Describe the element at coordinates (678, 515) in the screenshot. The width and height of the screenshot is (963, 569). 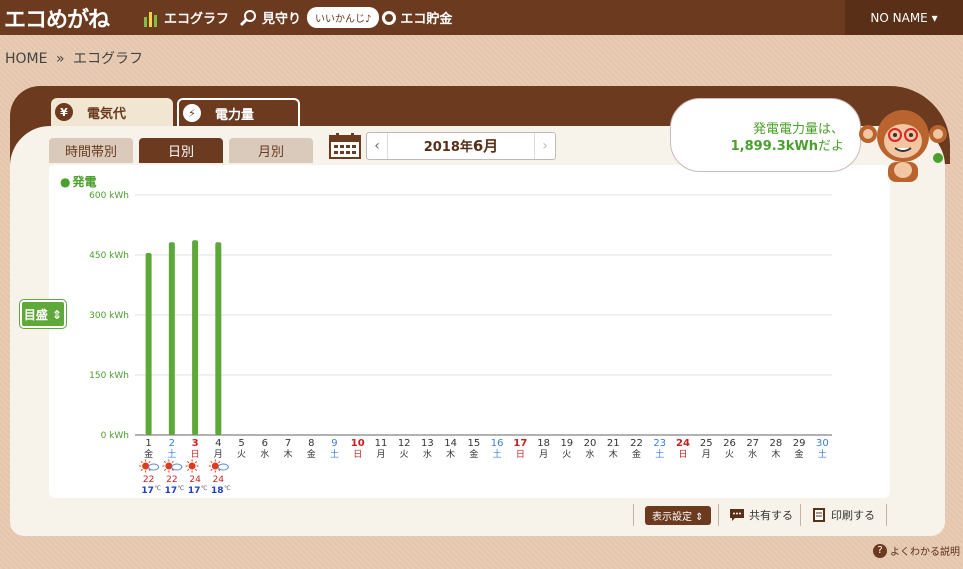
I see `display-settings-button: 表示設定 ⇕` at that location.